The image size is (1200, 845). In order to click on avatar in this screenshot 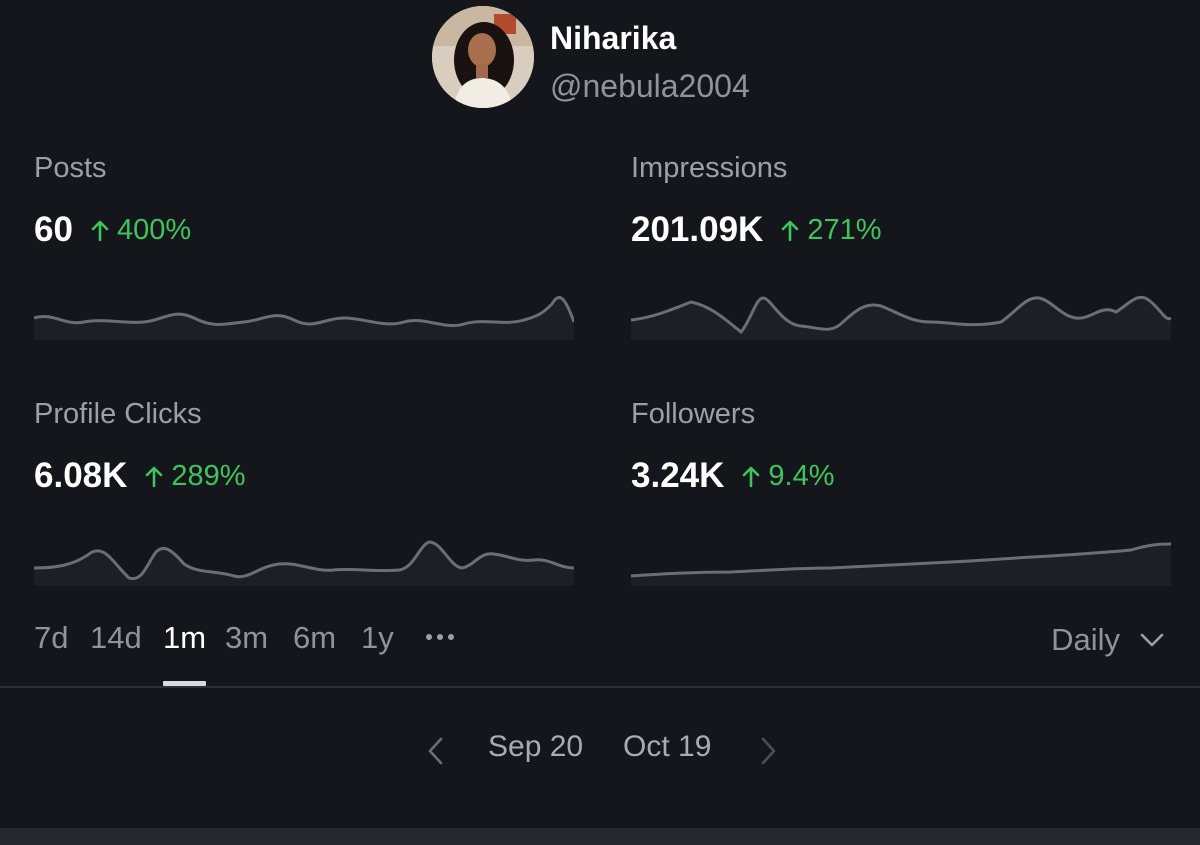, I will do `click(483, 57)`.